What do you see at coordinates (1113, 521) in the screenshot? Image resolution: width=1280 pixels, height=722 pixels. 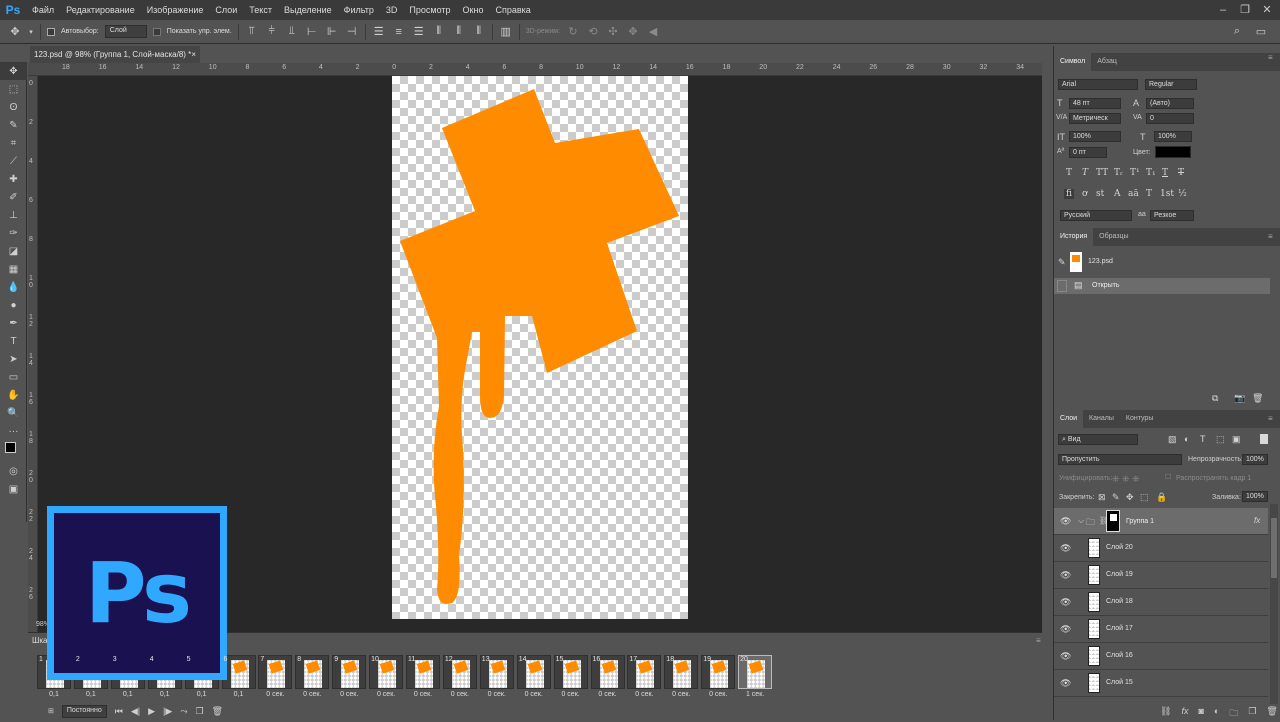 I see `layer-mask-thumbnail` at bounding box center [1113, 521].